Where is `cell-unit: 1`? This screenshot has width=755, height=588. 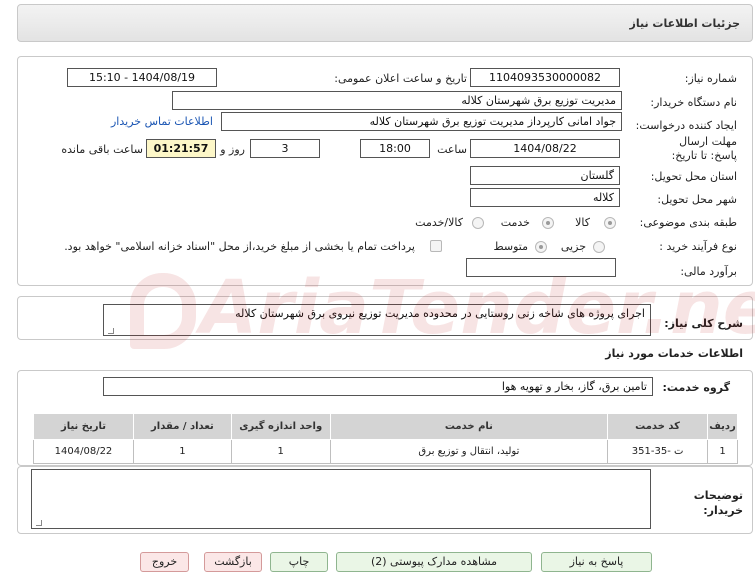
cell-unit: 1 is located at coordinates (280, 451).